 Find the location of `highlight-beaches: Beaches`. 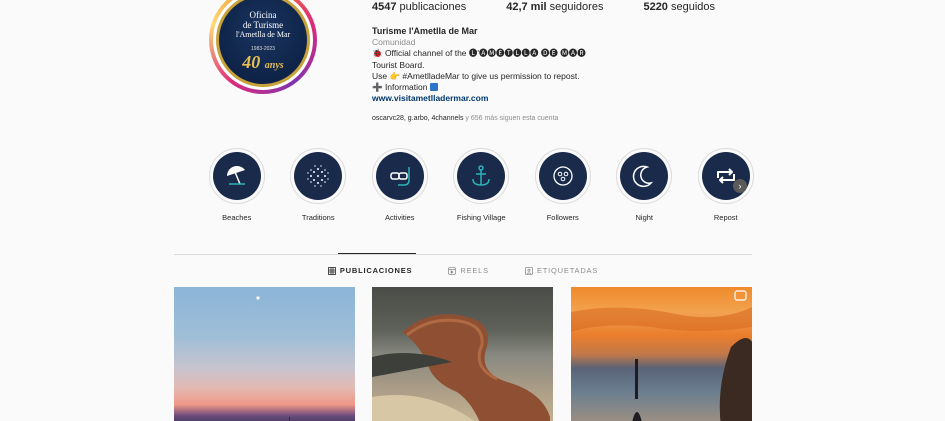

highlight-beaches: Beaches is located at coordinates (237, 185).